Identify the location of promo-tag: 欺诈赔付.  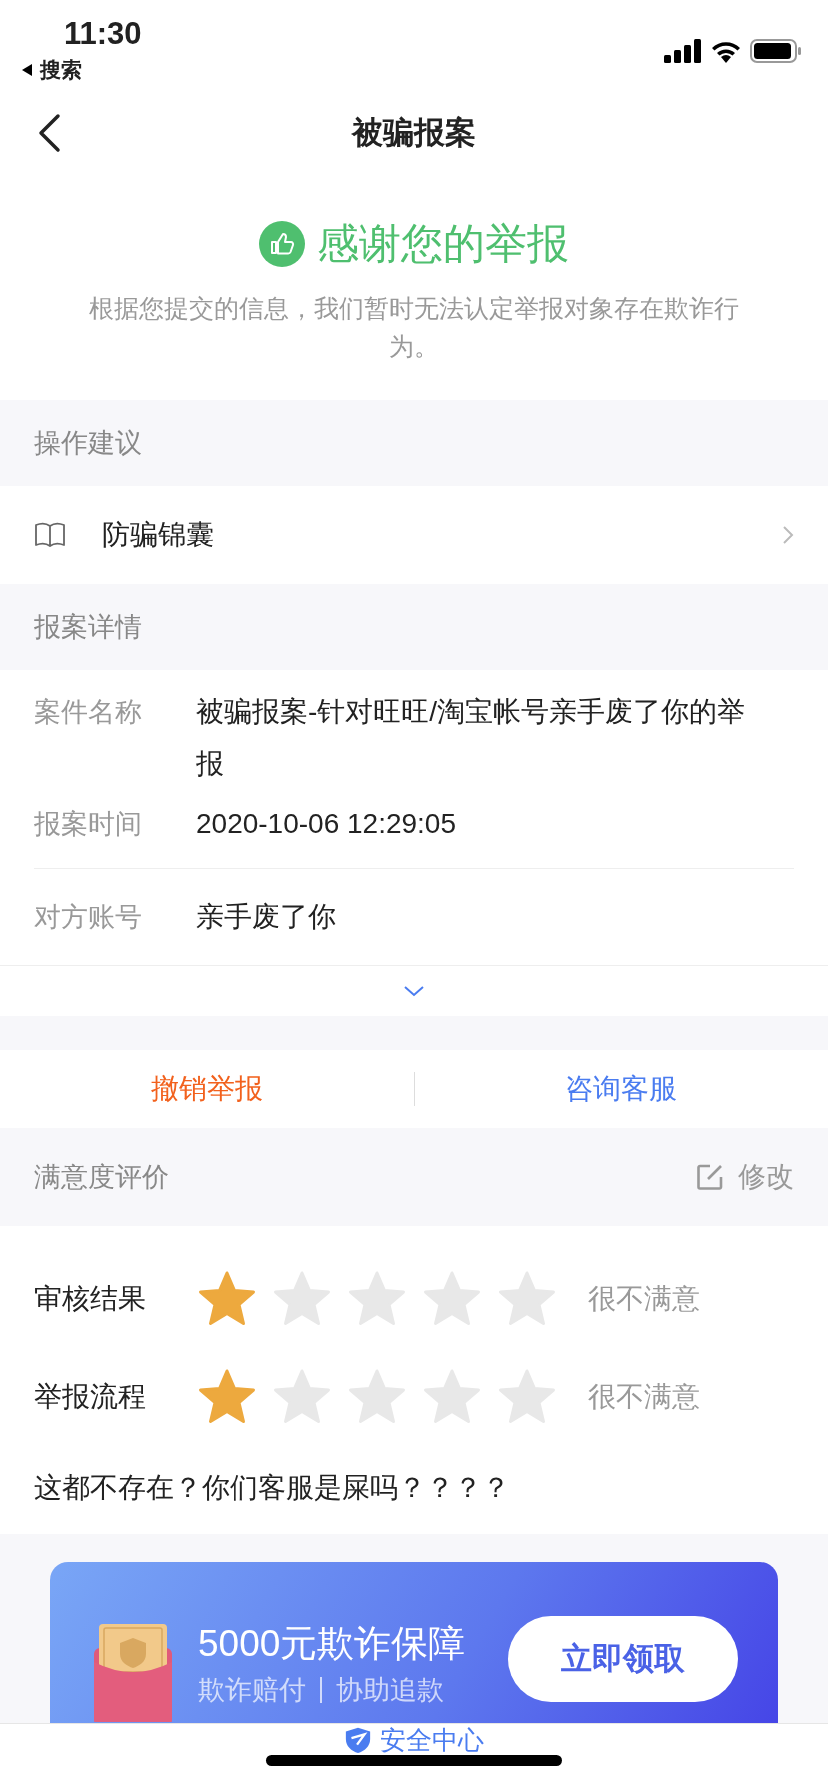
(252, 1690).